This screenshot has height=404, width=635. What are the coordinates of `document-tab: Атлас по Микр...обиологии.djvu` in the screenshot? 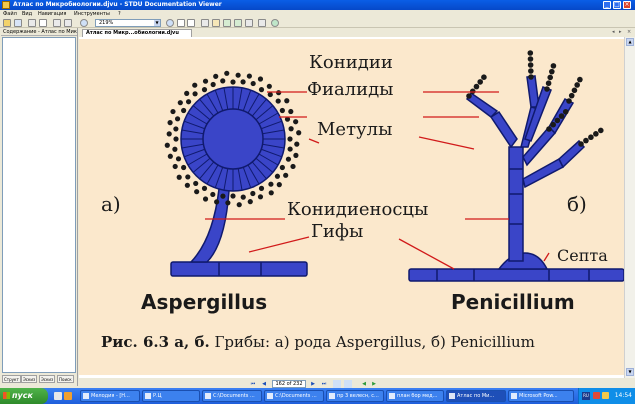 It's located at (137, 33).